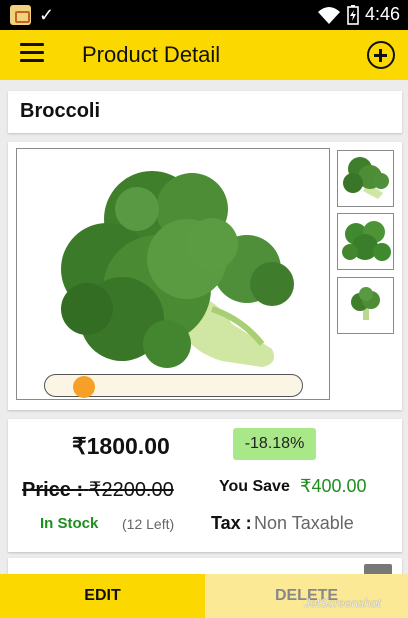  Describe the element at coordinates (121, 446) in the screenshot. I see `selling-price: ₹1800.00` at that location.